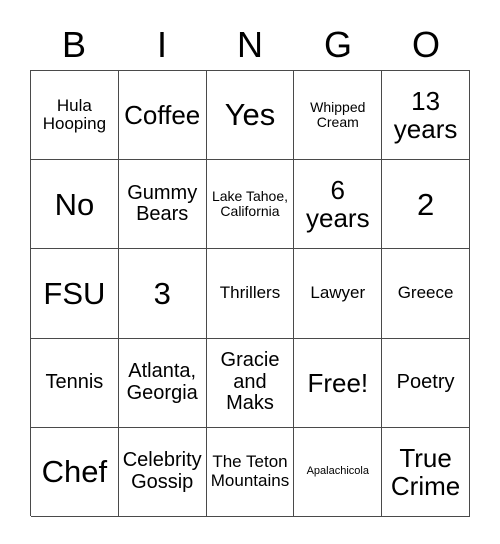 The width and height of the screenshot is (500, 544). I want to click on bingo-cell: 2, so click(426, 205).